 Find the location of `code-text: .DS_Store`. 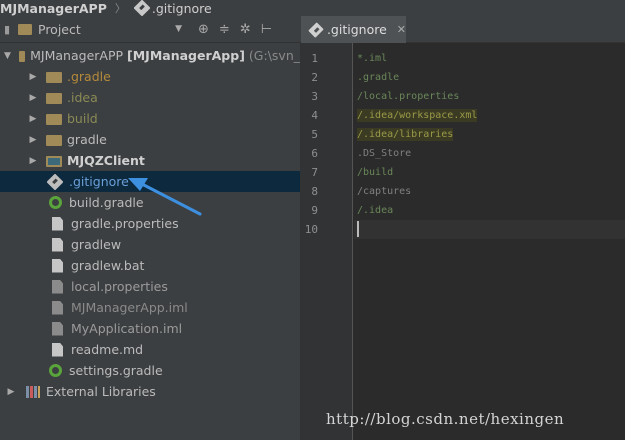

code-text: .DS_Store is located at coordinates (384, 153).